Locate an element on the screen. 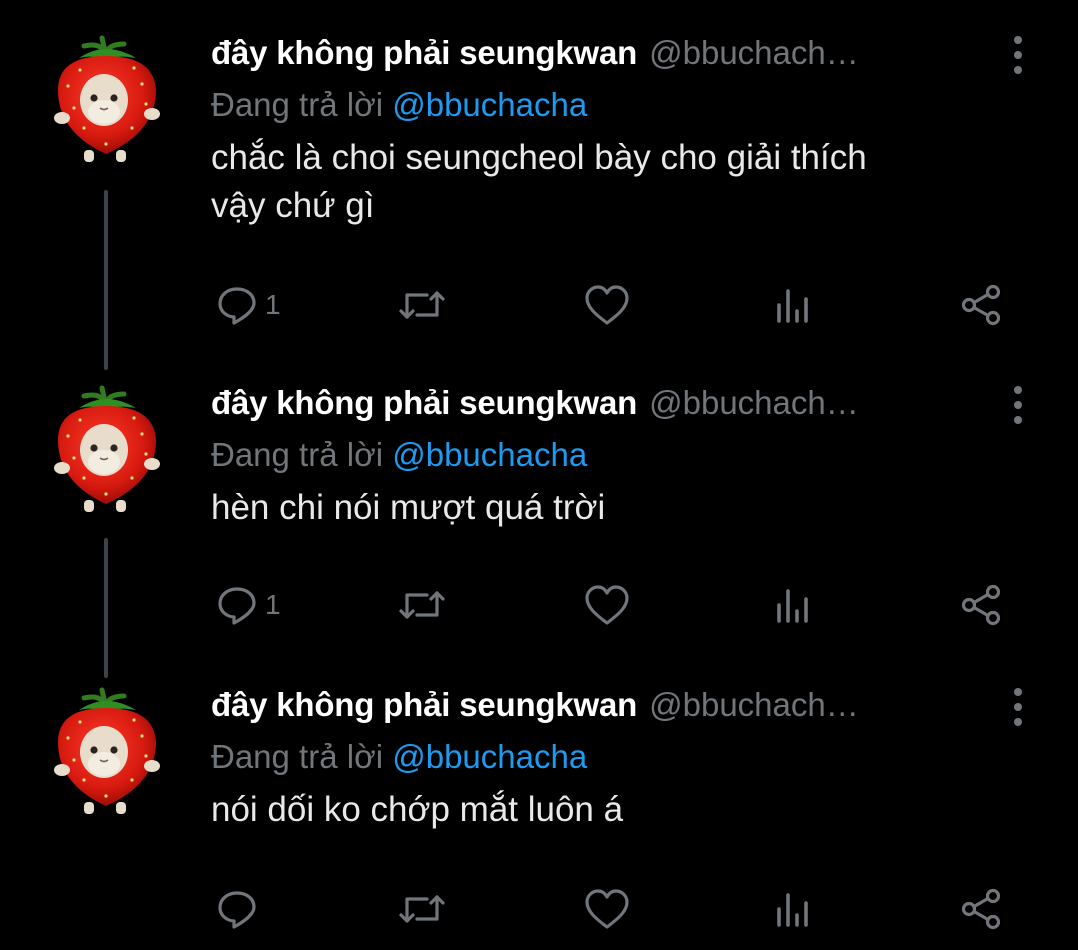 Image resolution: width=1078 pixels, height=950 pixels. tweet-actions is located at coordinates (611, 909).